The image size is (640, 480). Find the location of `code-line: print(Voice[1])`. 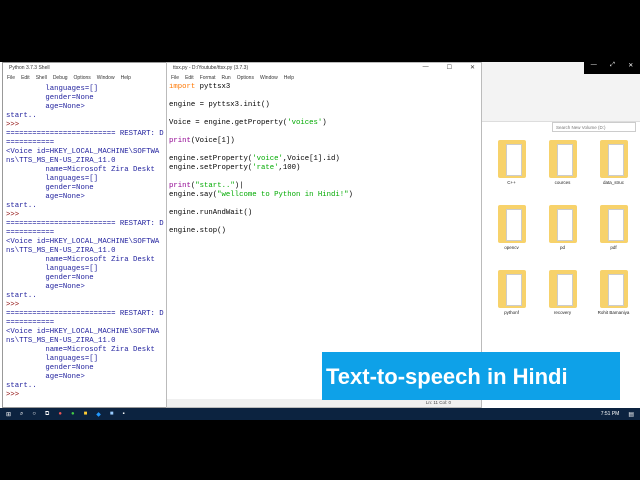

code-line: print(Voice[1]) is located at coordinates (324, 141).